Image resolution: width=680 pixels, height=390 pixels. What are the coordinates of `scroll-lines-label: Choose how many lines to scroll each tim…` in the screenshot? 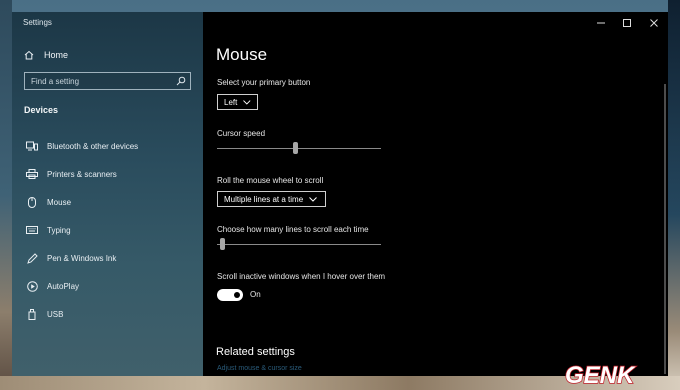 It's located at (293, 229).